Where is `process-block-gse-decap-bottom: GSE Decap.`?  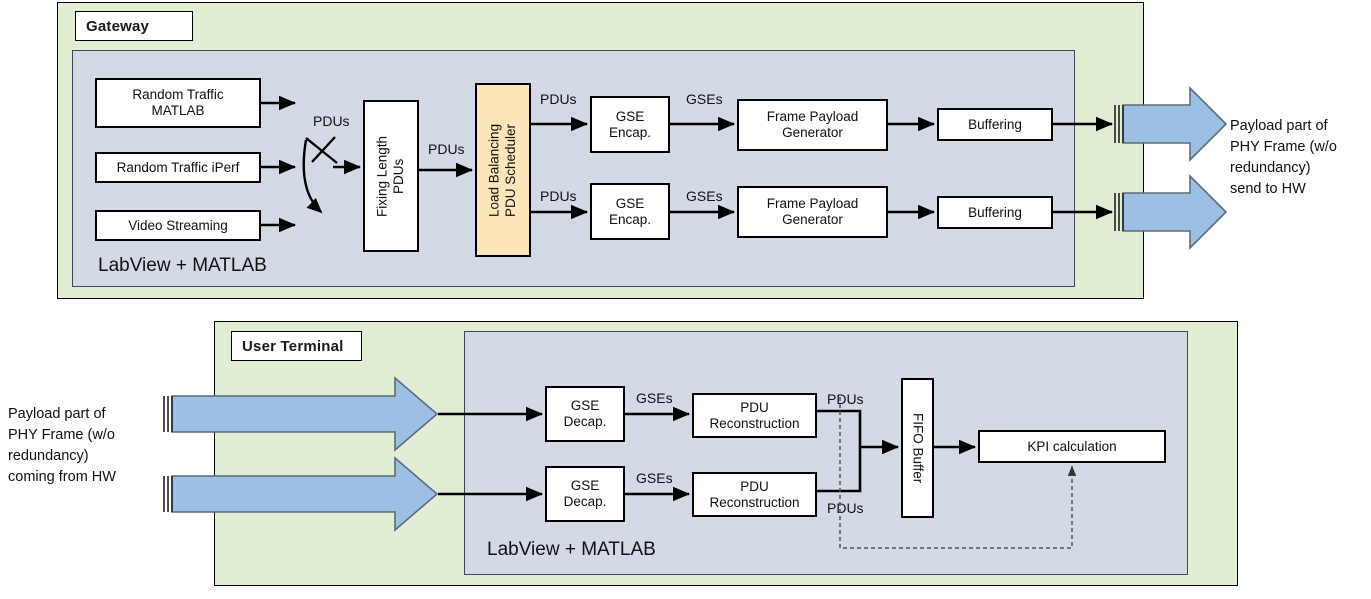 process-block-gse-decap-bottom: GSE Decap. is located at coordinates (585, 494).